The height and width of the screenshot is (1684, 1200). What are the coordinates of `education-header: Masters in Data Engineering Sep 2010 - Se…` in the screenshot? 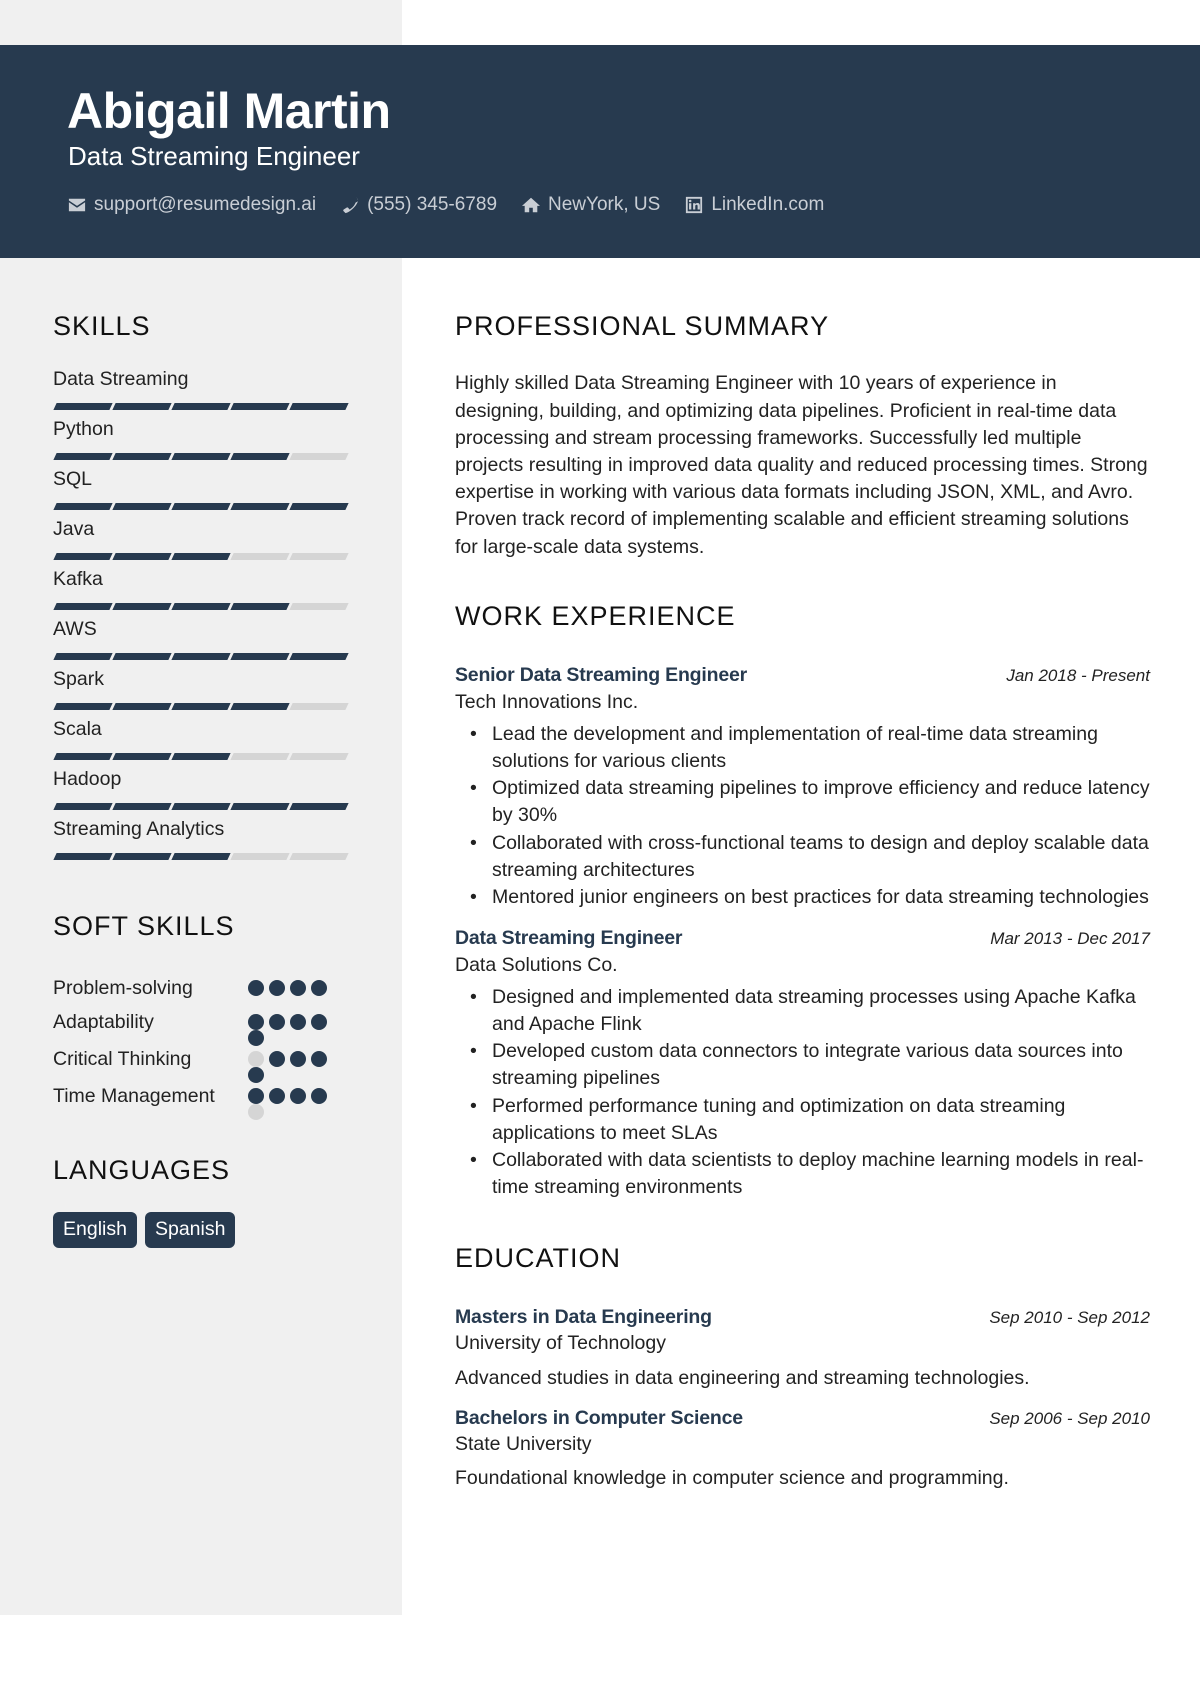 It's located at (802, 1317).